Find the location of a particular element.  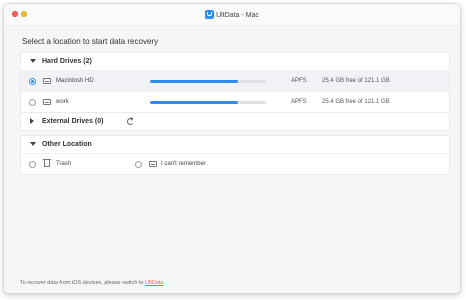

refresh-icon is located at coordinates (130, 121).